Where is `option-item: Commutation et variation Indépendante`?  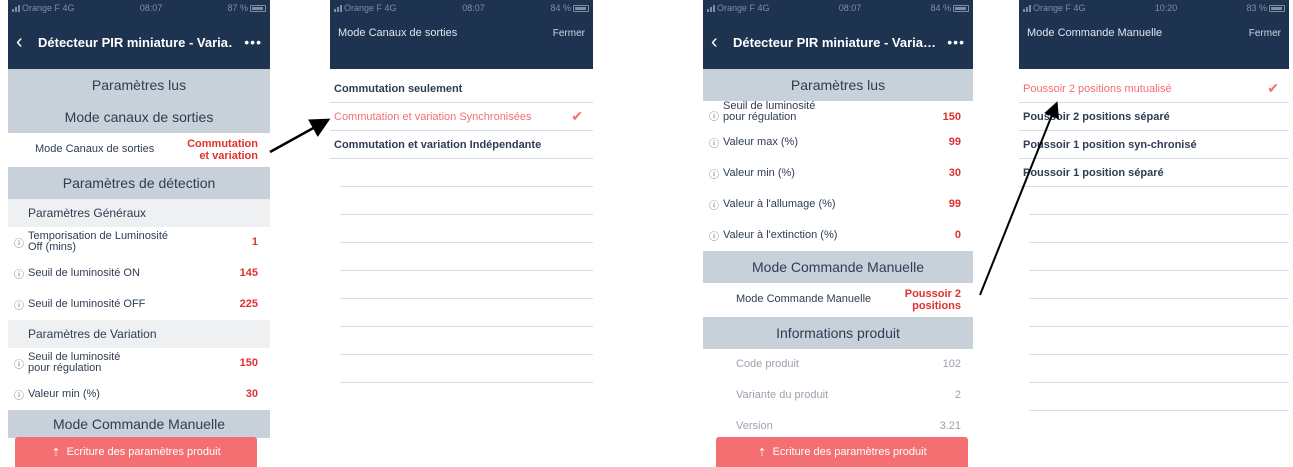
option-item: Commutation et variation Indépendante is located at coordinates (461, 145).